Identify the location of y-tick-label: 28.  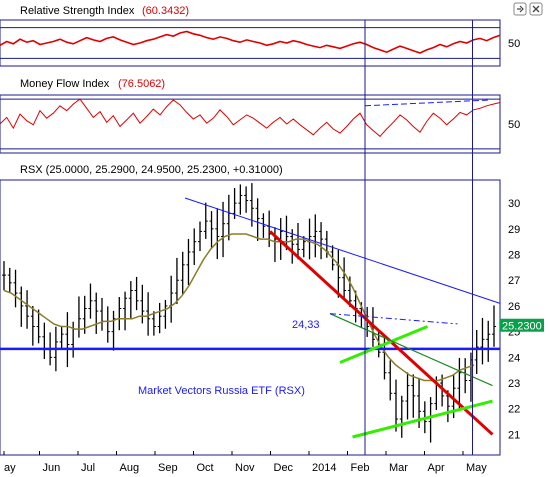
(514, 256).